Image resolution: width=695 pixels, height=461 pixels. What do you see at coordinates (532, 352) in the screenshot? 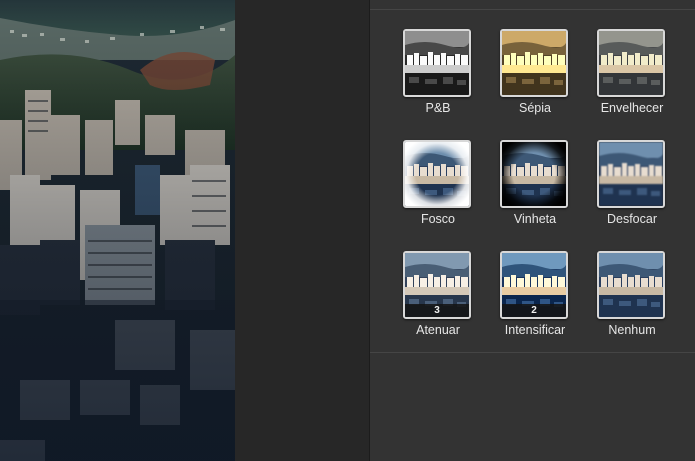
I see `panel-divider-bottom` at bounding box center [532, 352].